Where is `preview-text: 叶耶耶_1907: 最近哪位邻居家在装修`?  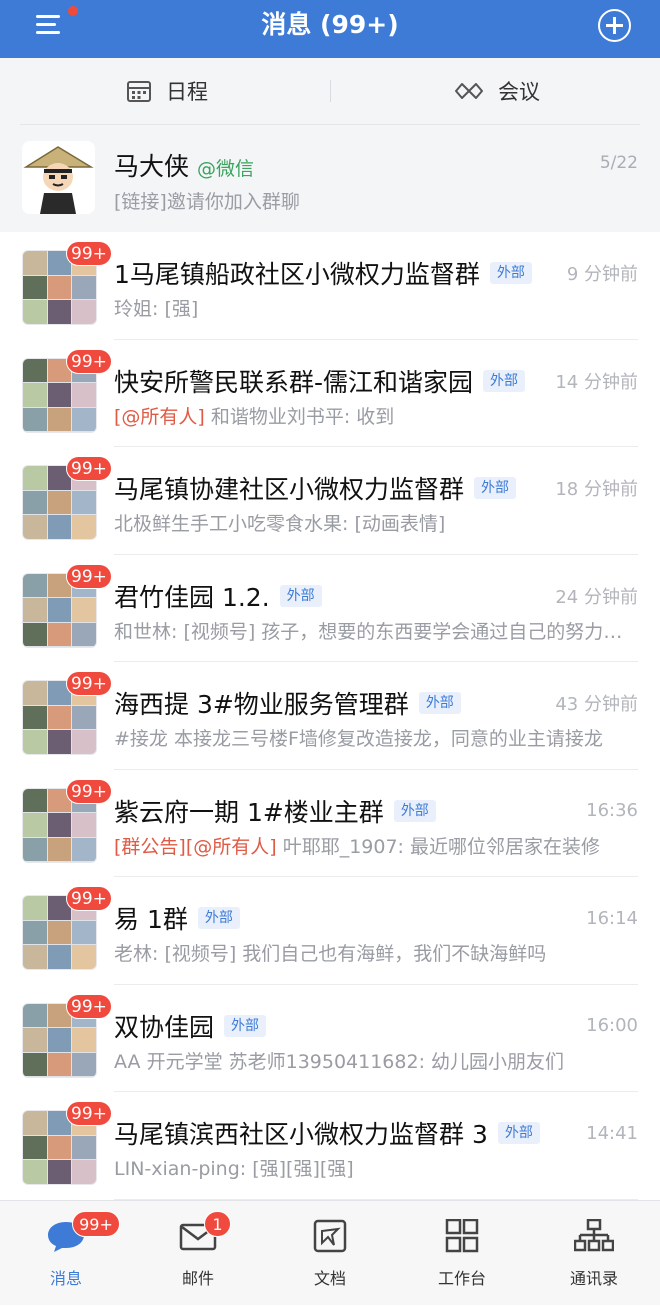
preview-text: 叶耶耶_1907: 最近哪位邻居家在装修 is located at coordinates (438, 846).